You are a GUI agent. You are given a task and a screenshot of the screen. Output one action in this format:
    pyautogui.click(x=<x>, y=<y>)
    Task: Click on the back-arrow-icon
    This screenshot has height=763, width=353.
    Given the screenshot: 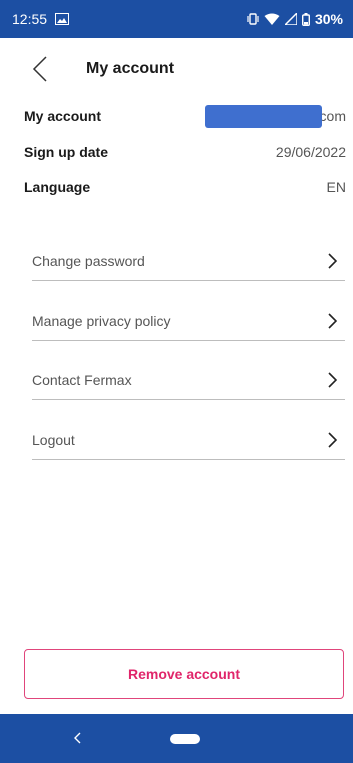 What is the action you would take?
    pyautogui.click(x=39, y=69)
    